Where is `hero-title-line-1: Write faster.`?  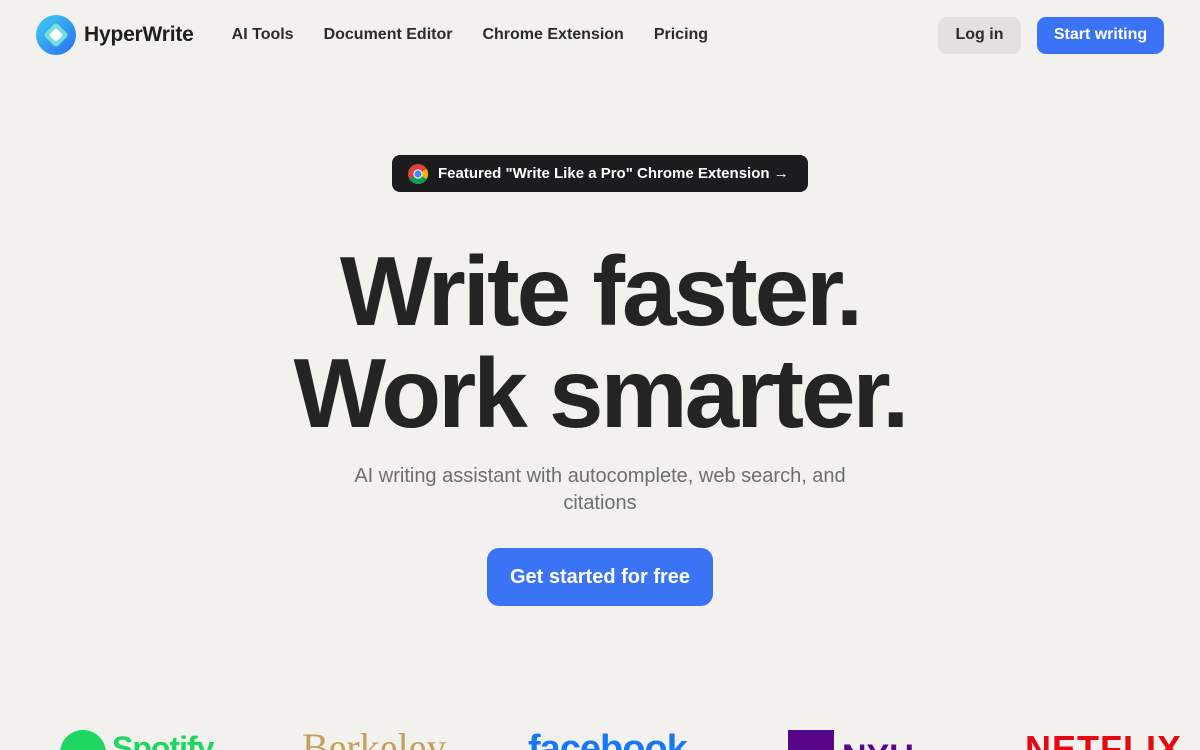
hero-title-line-1: Write faster. is located at coordinates (601, 291).